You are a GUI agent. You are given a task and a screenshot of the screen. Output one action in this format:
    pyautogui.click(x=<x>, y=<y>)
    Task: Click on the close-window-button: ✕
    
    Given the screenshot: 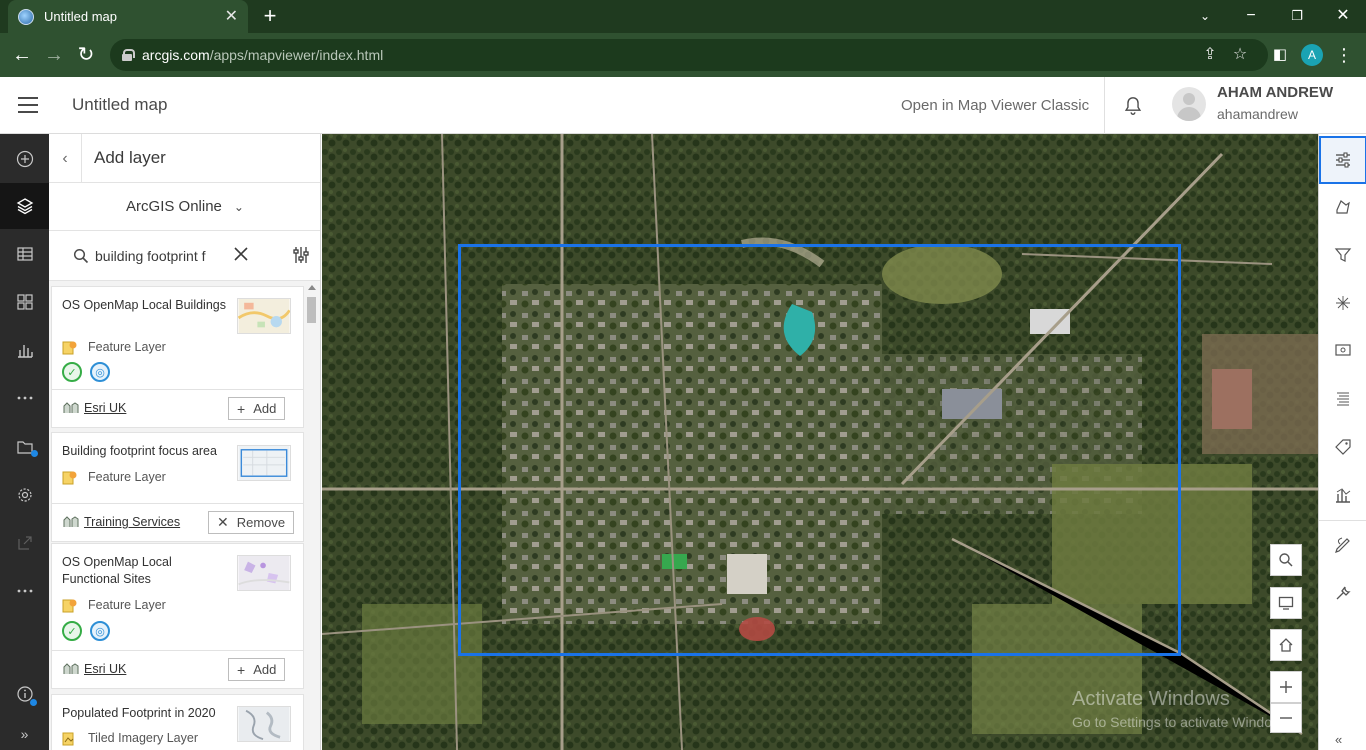 What is the action you would take?
    pyautogui.click(x=1343, y=16)
    